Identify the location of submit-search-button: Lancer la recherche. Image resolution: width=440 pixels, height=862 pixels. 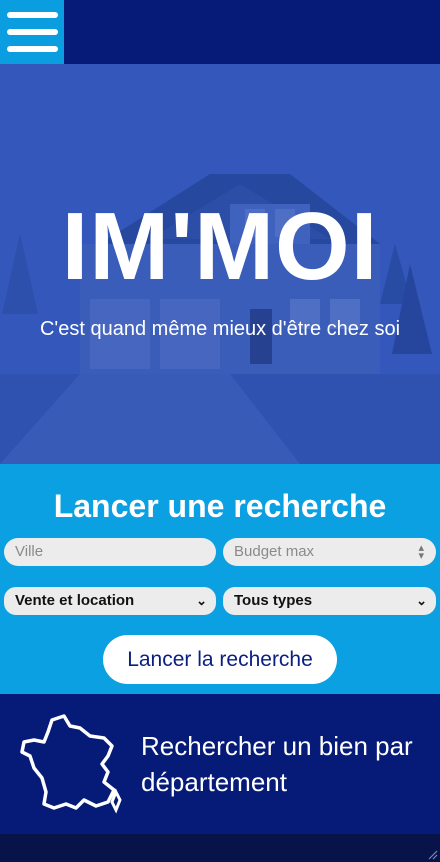
(220, 659).